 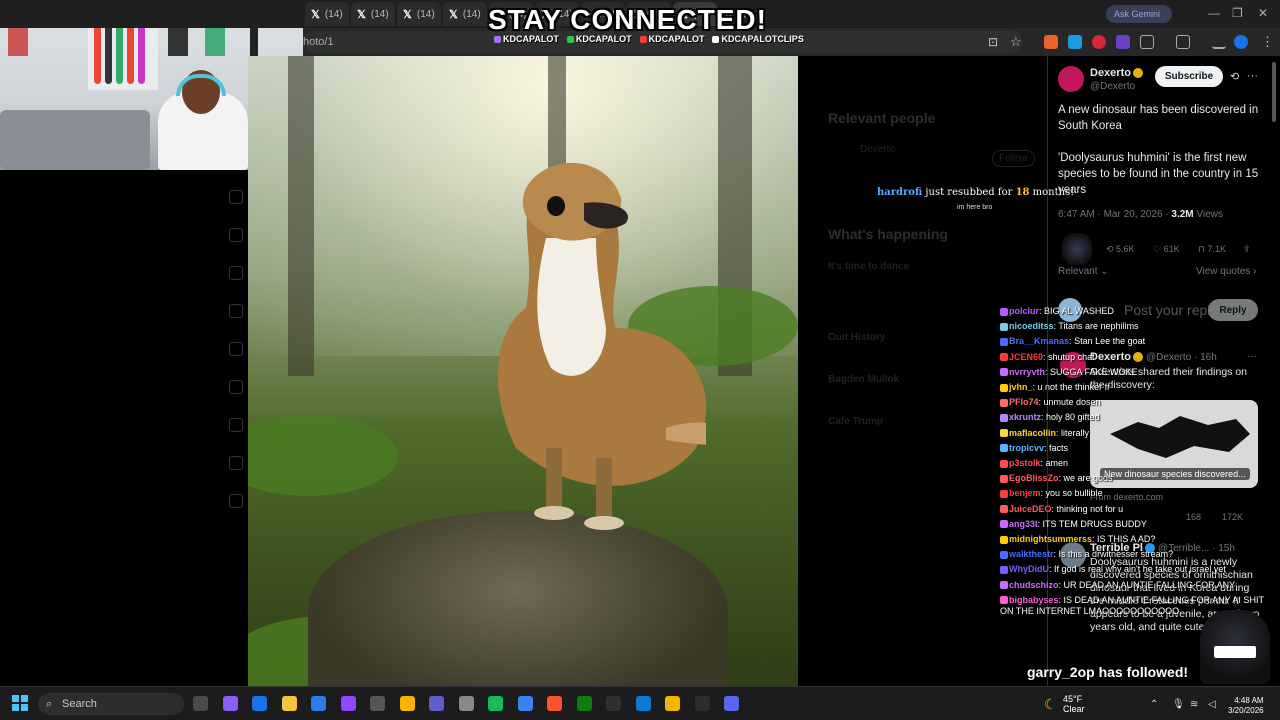 What do you see at coordinates (348, 703) in the screenshot?
I see `twitch-icon` at bounding box center [348, 703].